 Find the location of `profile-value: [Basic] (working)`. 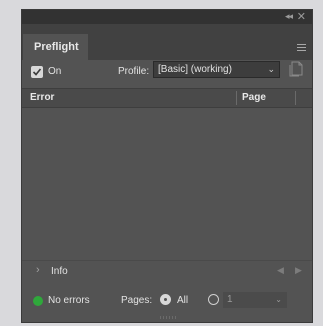

profile-value: [Basic] (working) is located at coordinates (195, 69).